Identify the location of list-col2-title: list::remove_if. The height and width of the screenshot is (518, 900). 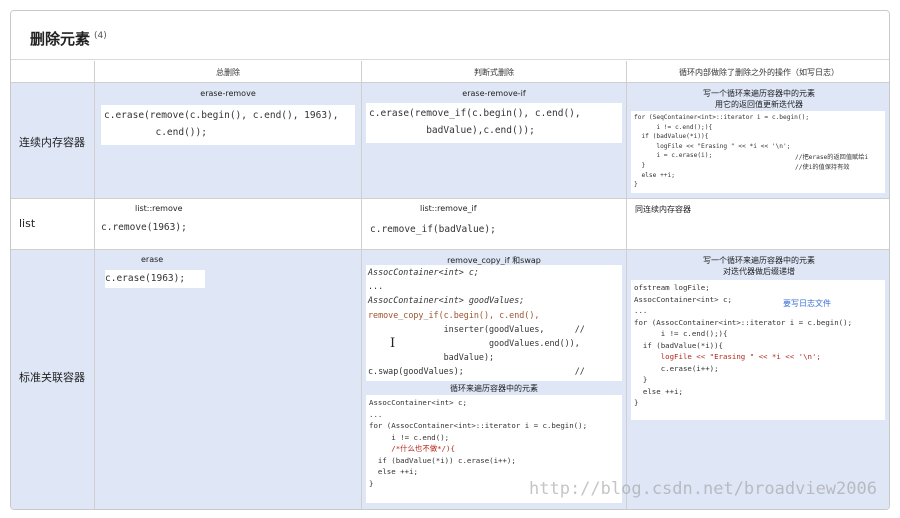
(448, 208).